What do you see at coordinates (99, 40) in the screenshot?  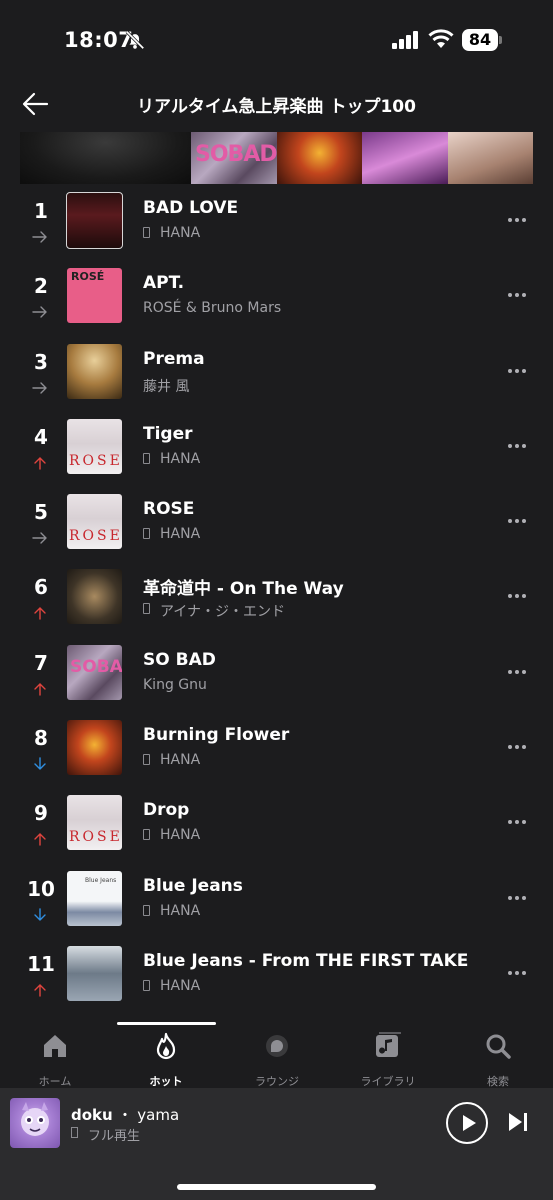 I see `status-time: 18:07` at bounding box center [99, 40].